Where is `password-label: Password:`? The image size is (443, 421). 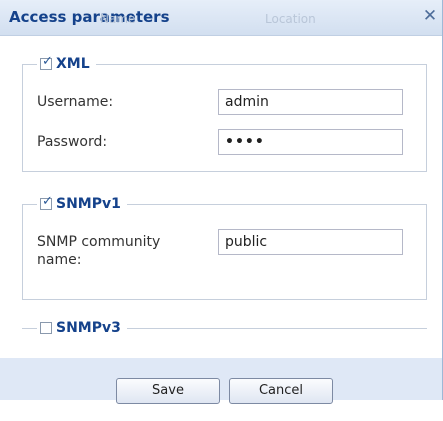 password-label: Password: is located at coordinates (72, 142).